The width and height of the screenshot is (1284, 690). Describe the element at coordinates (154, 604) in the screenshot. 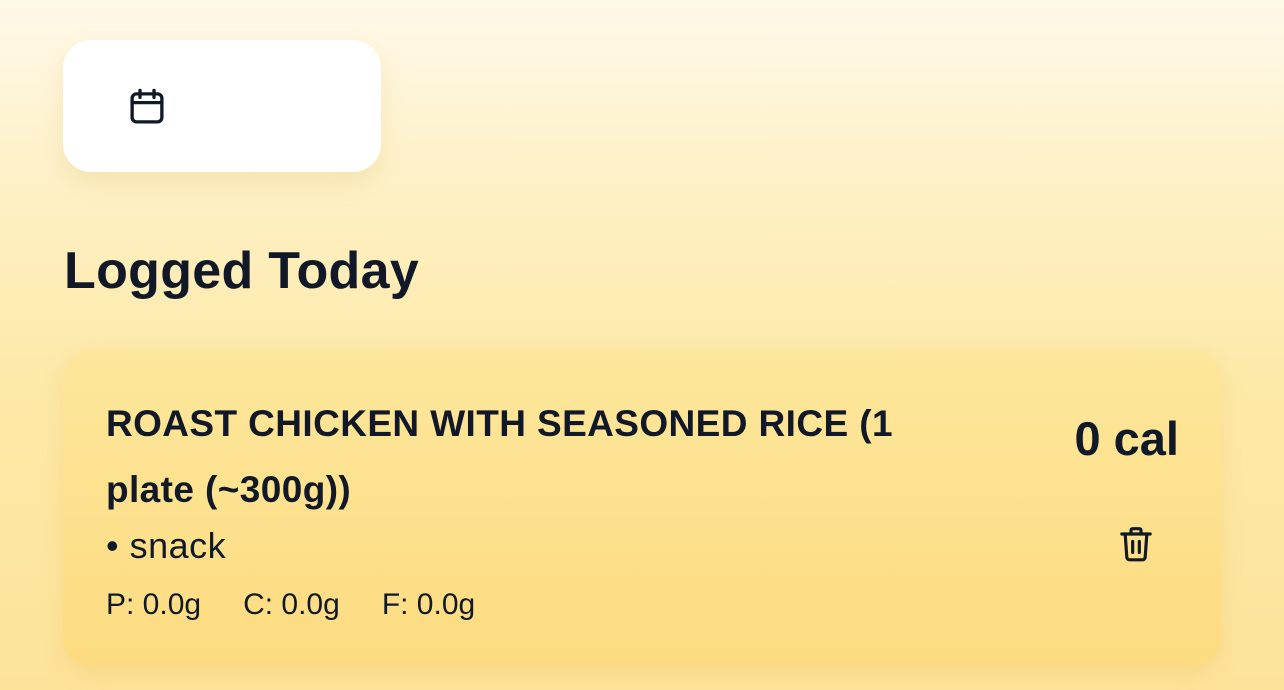

I see `macro-protein: P: 0.0g` at that location.